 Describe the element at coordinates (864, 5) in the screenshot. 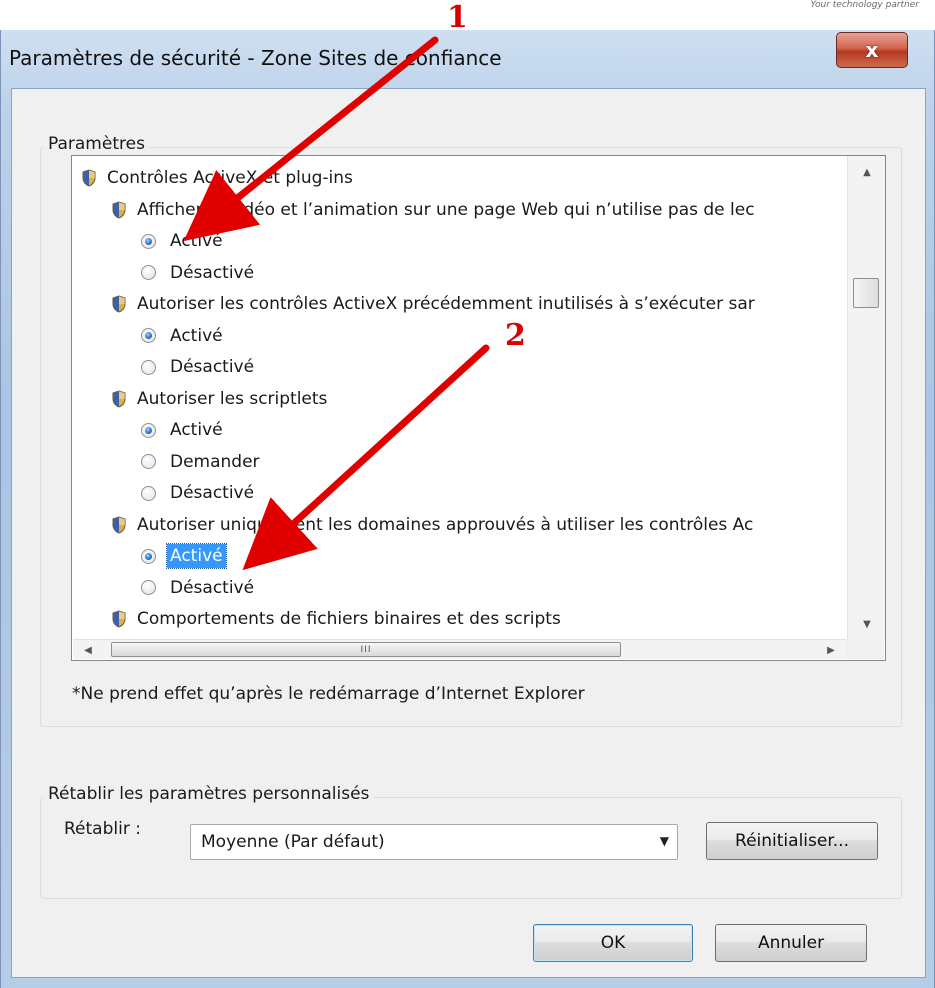

I see `brand-tagline: Your technology partner` at that location.